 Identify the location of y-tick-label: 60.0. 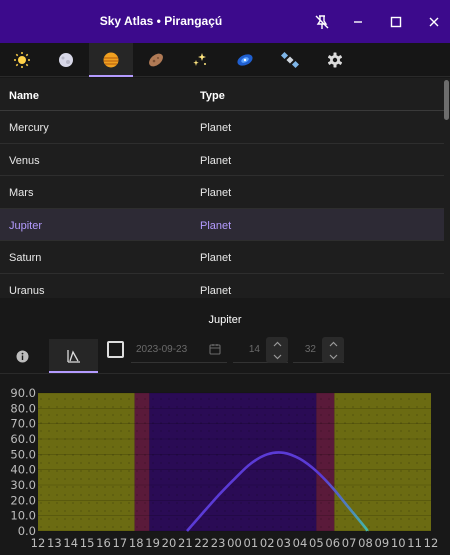
(23, 439).